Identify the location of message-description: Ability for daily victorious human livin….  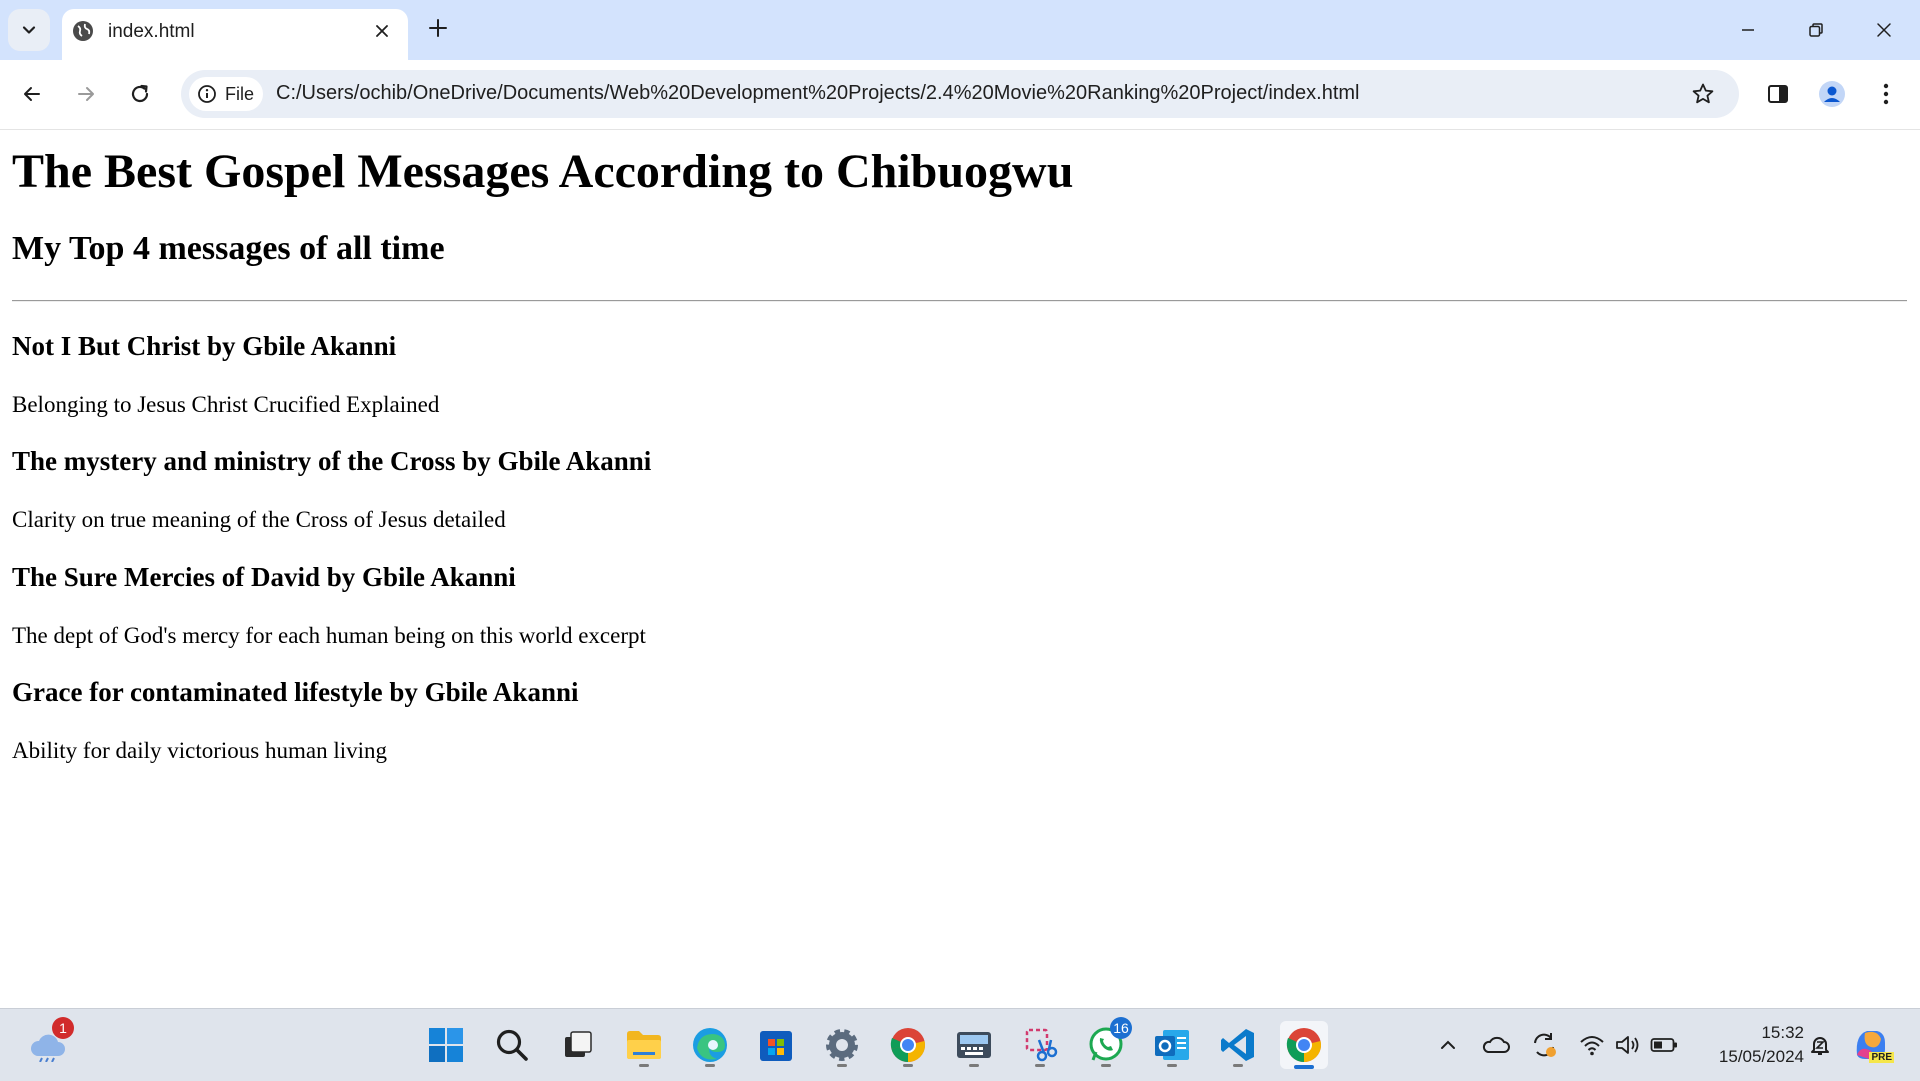
(199, 750).